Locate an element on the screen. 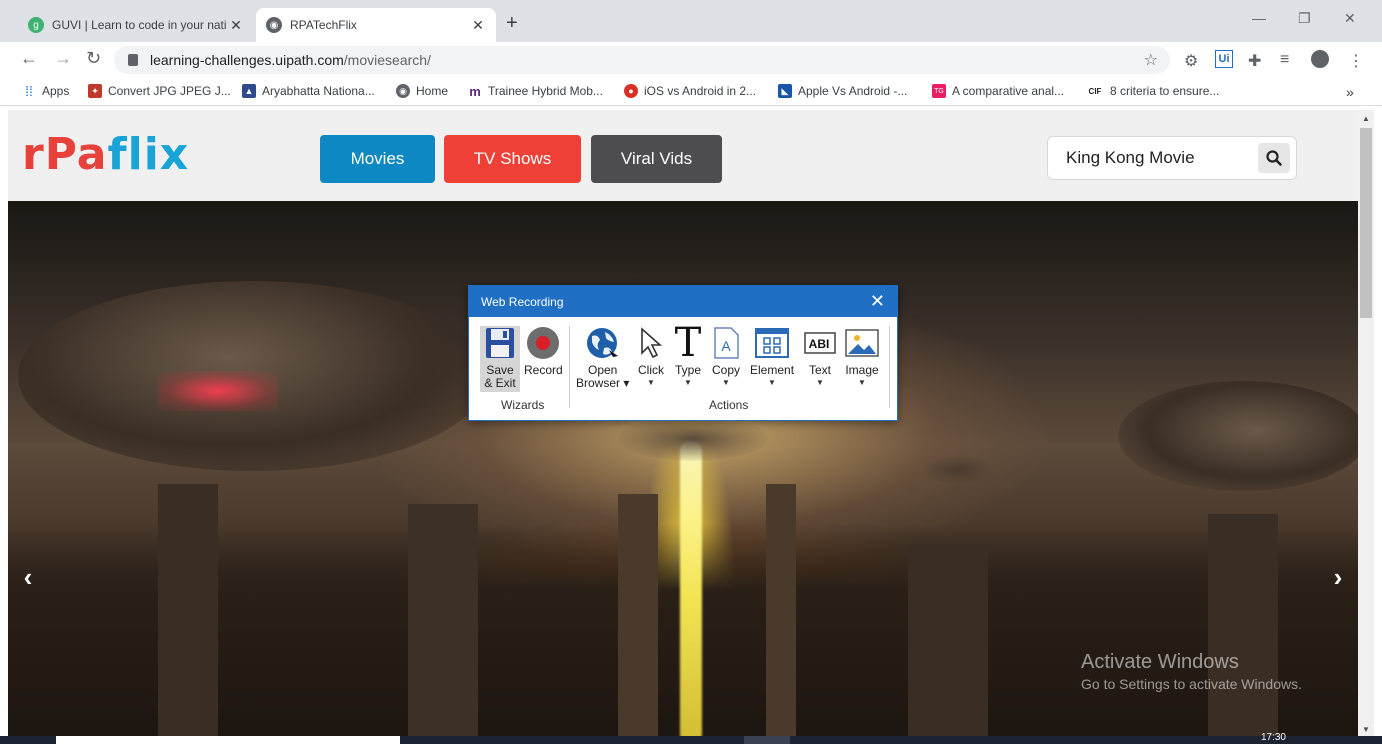  minimize-button: — is located at coordinates (1259, 18).